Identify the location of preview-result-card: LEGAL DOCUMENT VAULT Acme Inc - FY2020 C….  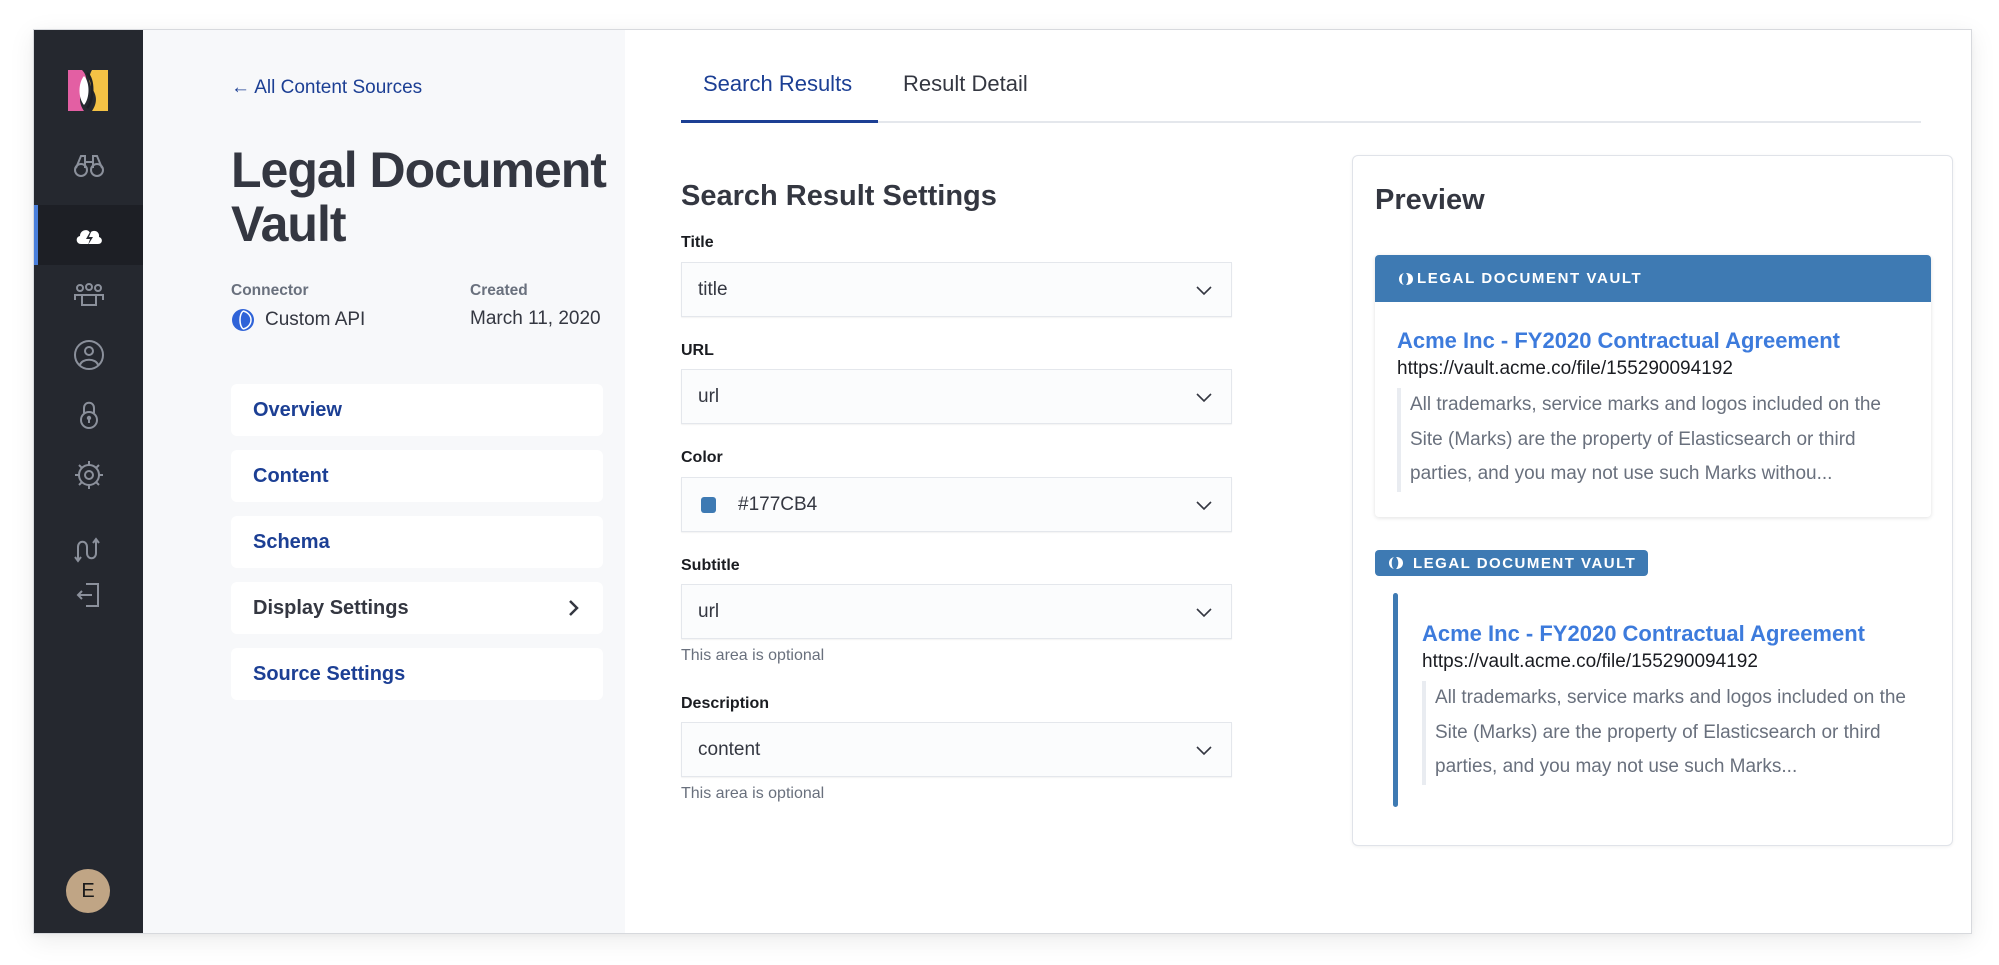
(1653, 386).